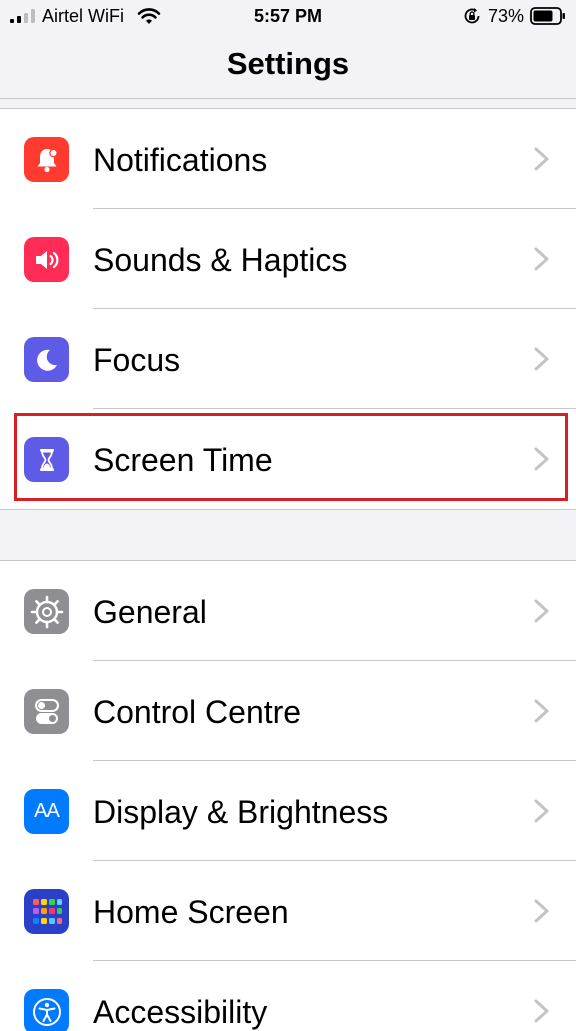 This screenshot has width=576, height=1031. Describe the element at coordinates (191, 912) in the screenshot. I see `settings-row-label: Home Screen` at that location.